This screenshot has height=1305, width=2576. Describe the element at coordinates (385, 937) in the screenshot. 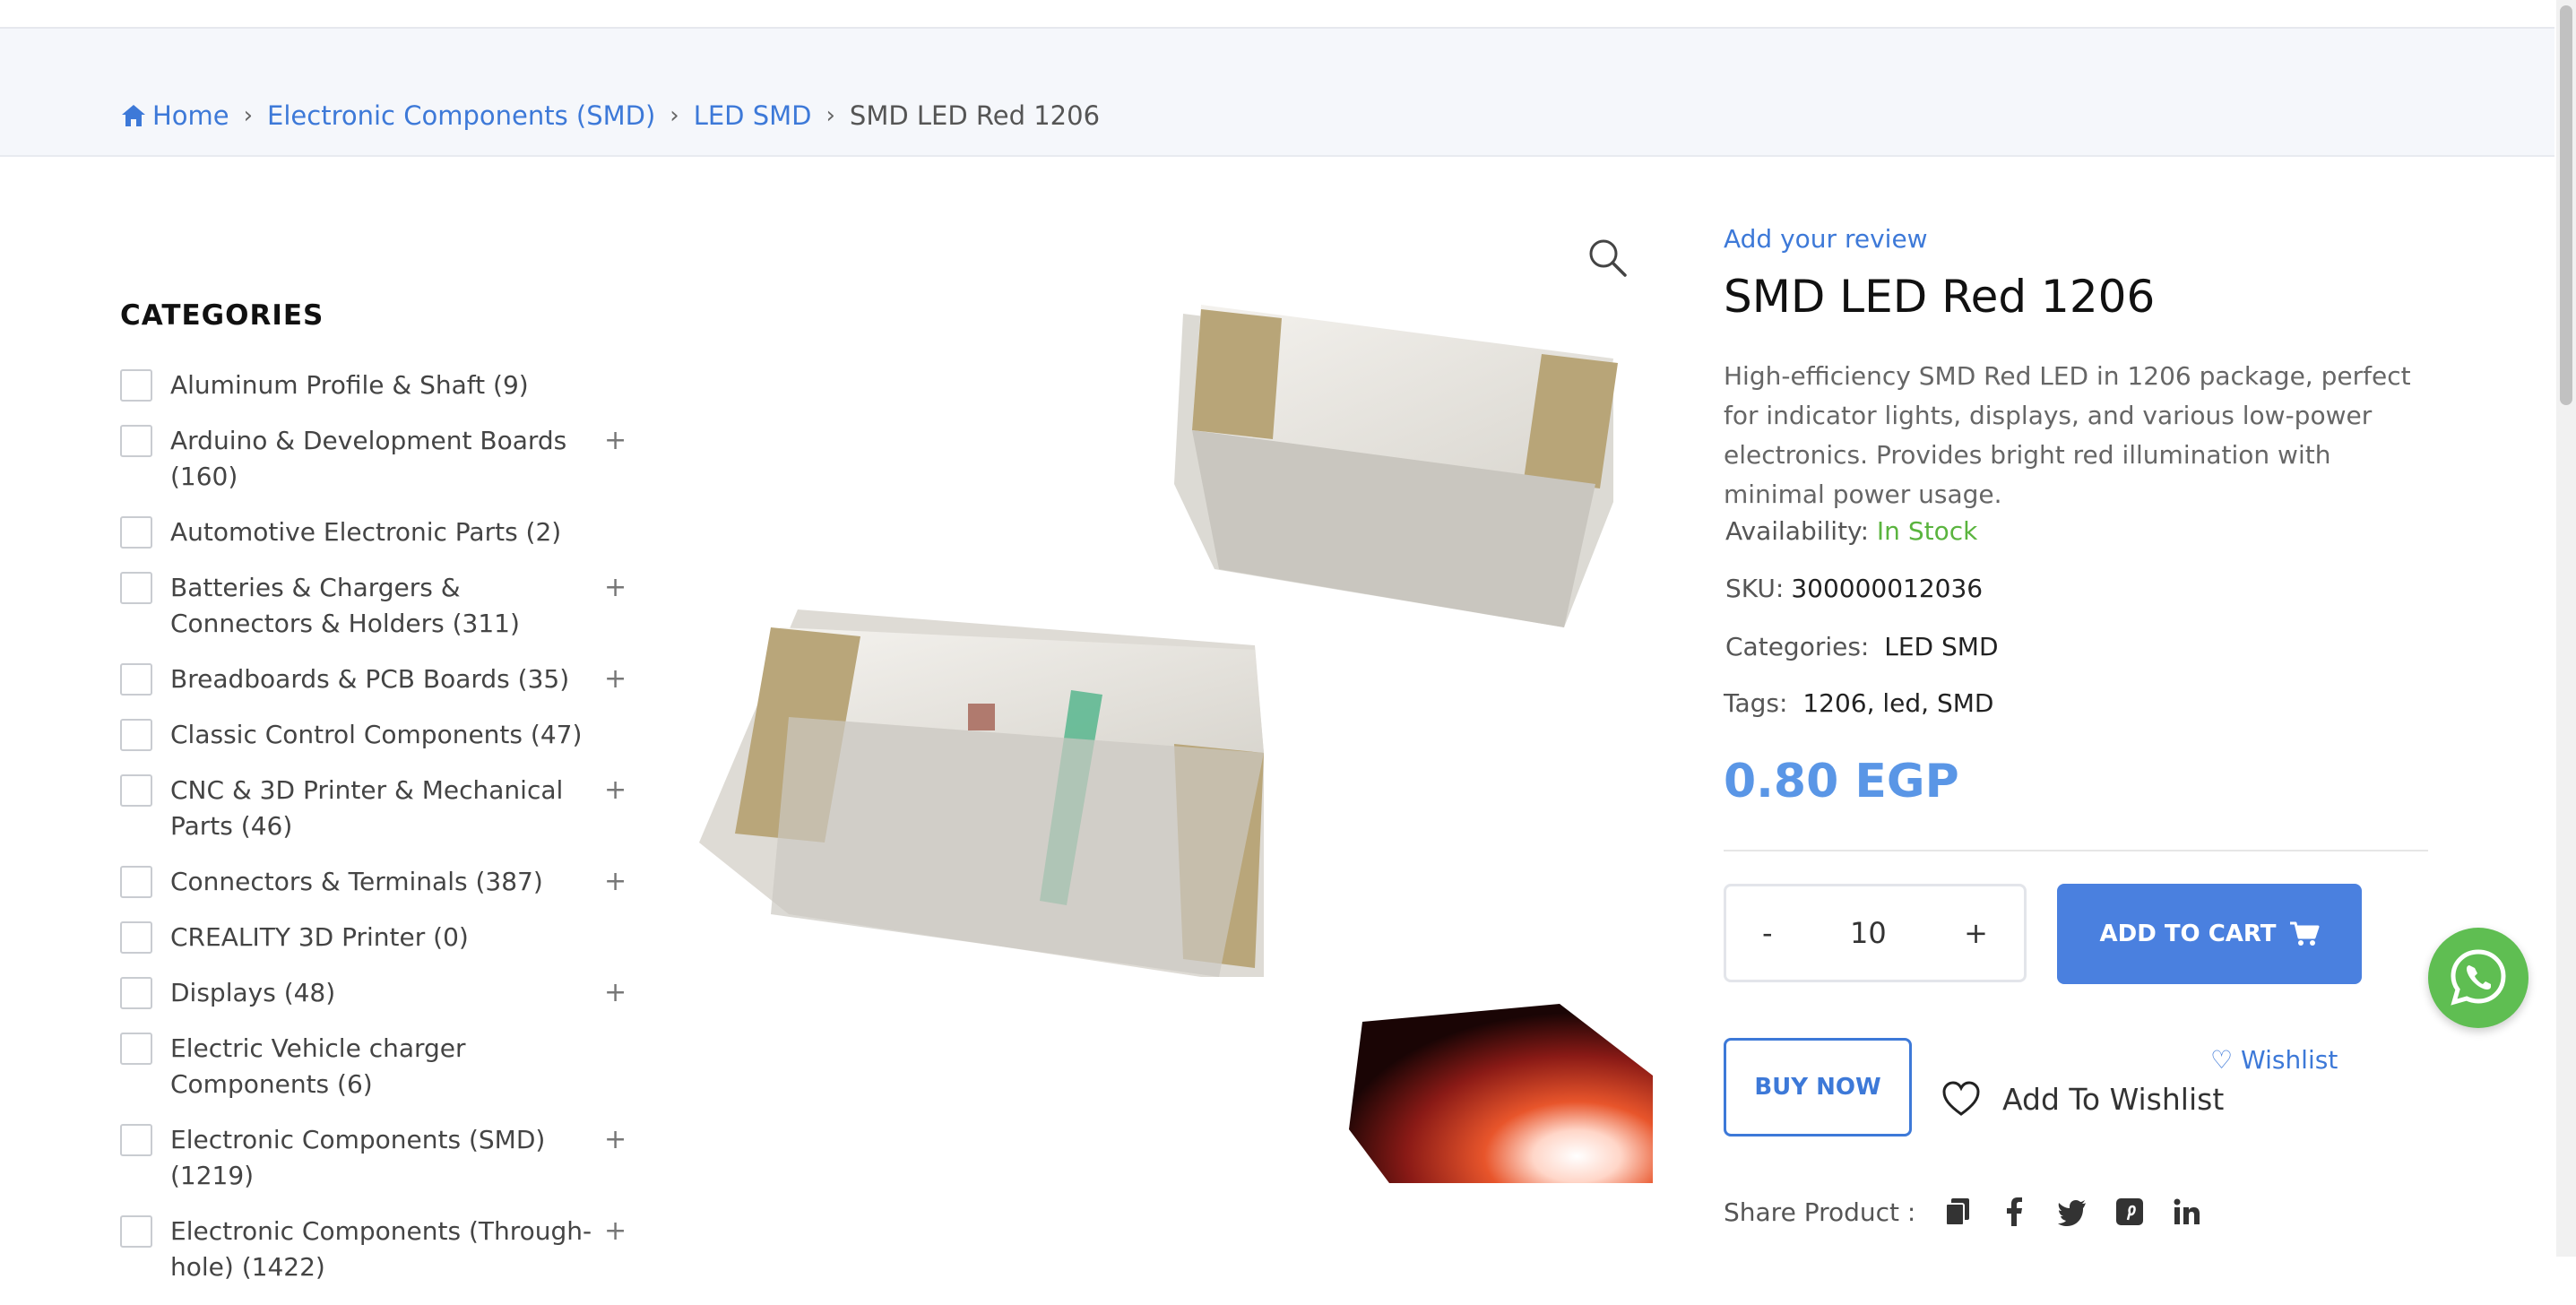

I see `category-label: CREALITY 3D Printer (0)` at that location.